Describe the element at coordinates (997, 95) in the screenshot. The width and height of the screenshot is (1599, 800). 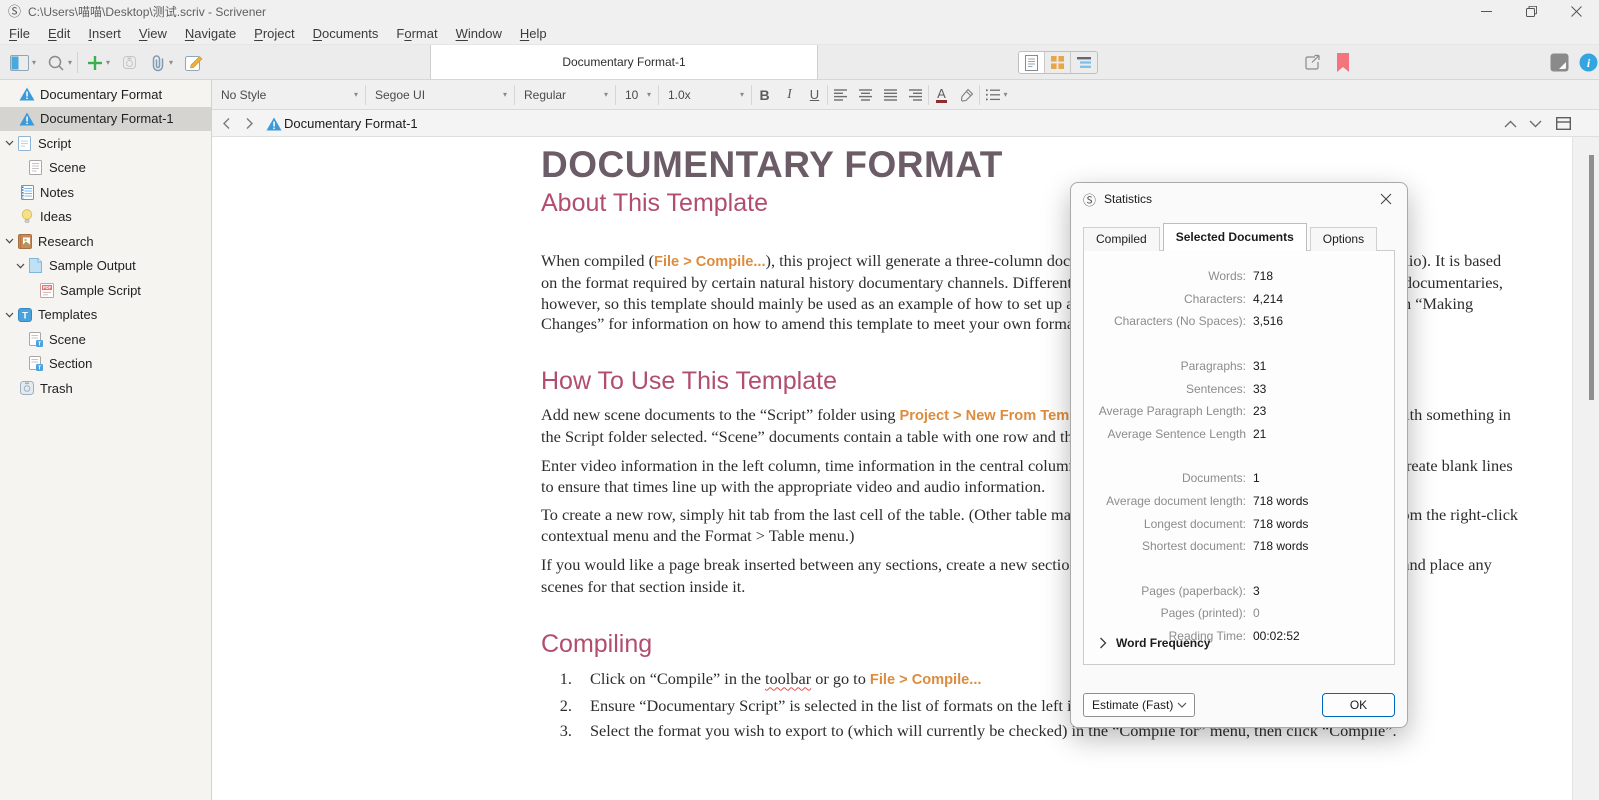
I see `list-format-button: ▾` at that location.